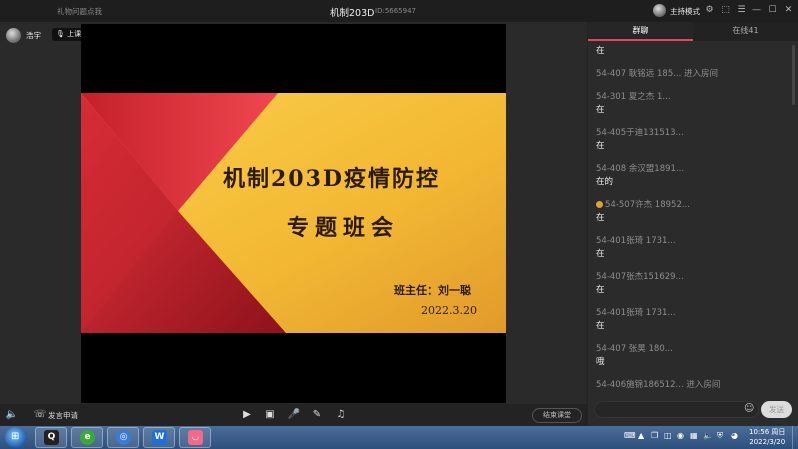 The width and height of the screenshot is (798, 449). I want to click on apply-speak-button: 发言申请, so click(63, 415).